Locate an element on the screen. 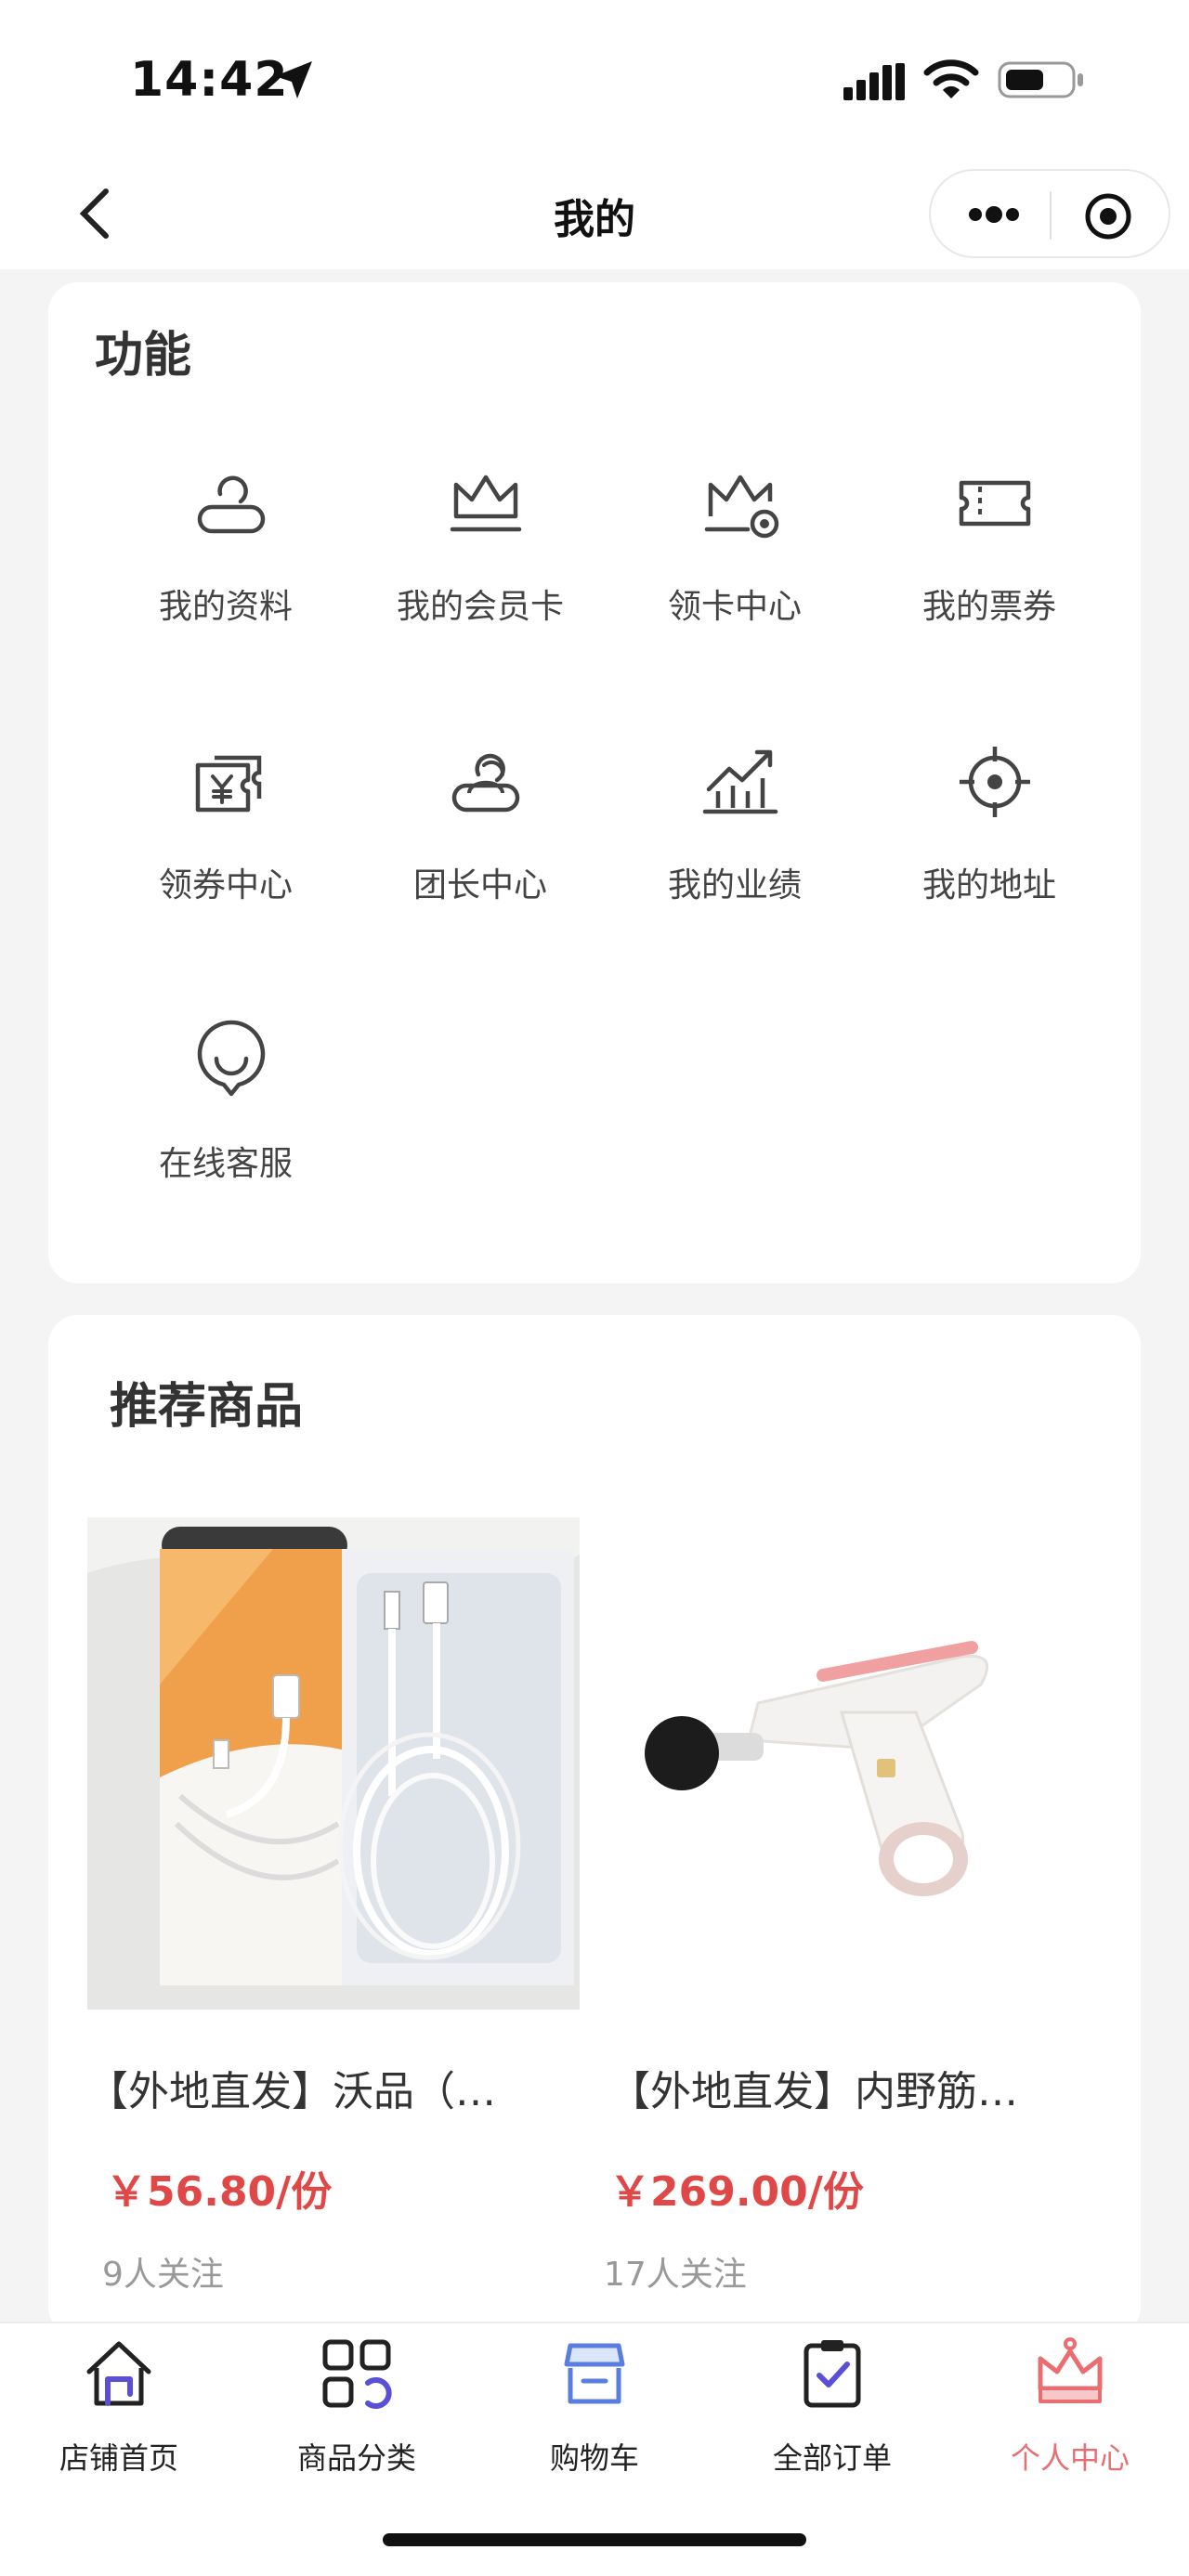  product-price: ￥269.00/份 is located at coordinates (736, 2192).